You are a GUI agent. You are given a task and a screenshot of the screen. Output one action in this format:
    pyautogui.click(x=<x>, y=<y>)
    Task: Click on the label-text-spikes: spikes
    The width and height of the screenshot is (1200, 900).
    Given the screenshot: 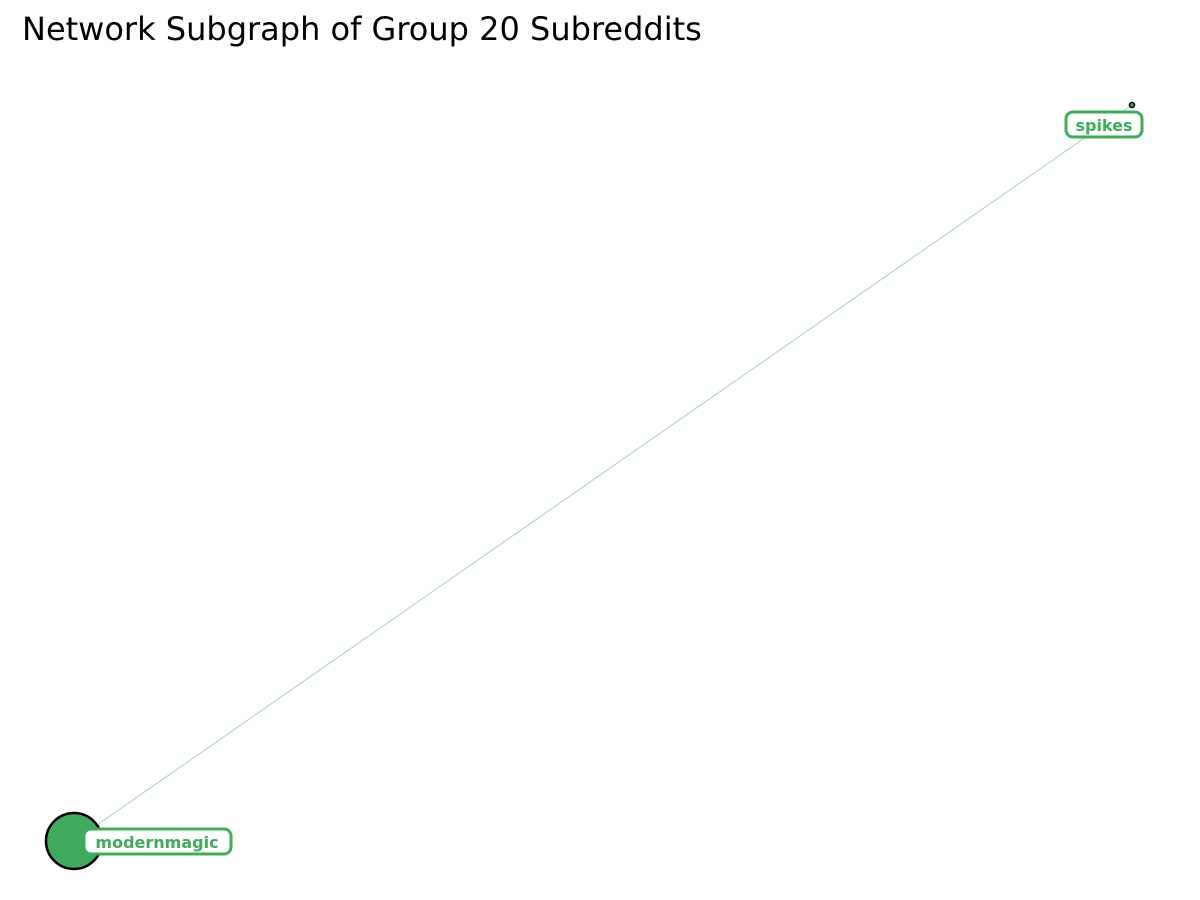 What is the action you would take?
    pyautogui.click(x=1103, y=125)
    